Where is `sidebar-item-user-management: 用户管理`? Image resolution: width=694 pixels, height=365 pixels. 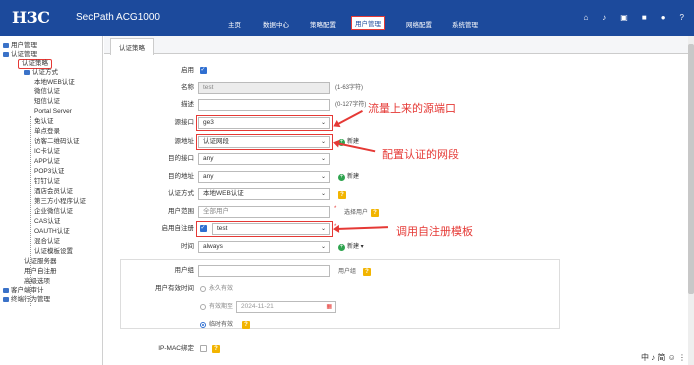
sidebar-item-user-management: 用户管理 is located at coordinates (20, 46).